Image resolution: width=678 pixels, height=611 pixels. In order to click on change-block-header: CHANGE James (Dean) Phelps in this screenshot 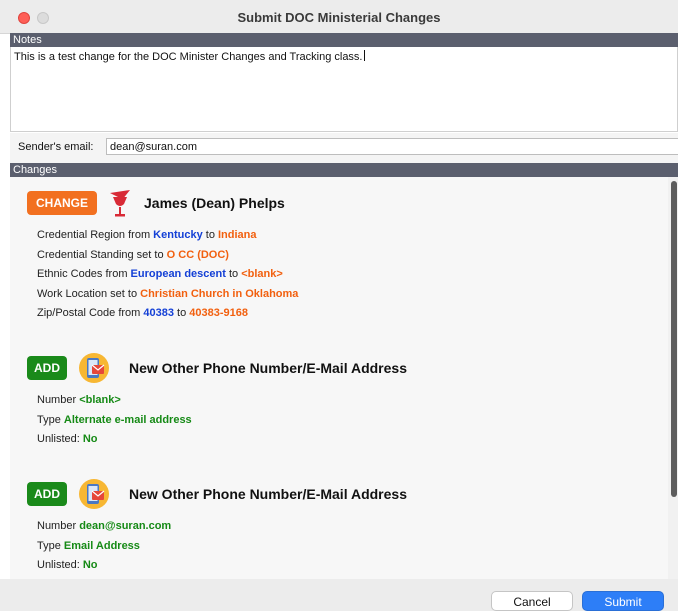, I will do `click(162, 205)`.